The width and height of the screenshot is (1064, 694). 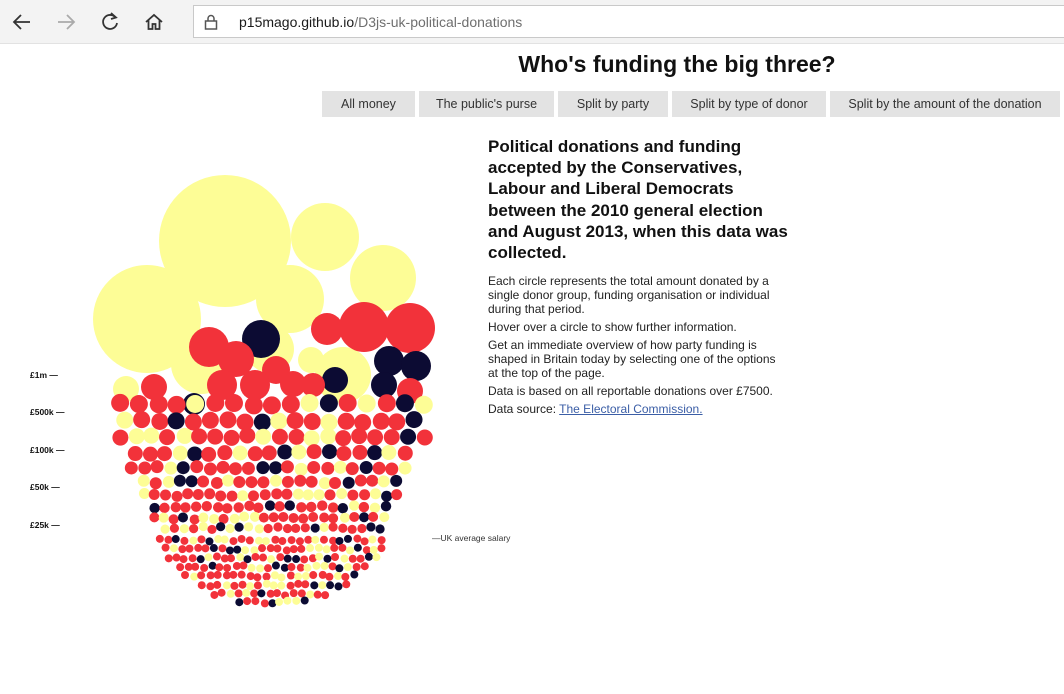 I want to click on split-by-donor-type-button: Split by type of donor, so click(x=749, y=104).